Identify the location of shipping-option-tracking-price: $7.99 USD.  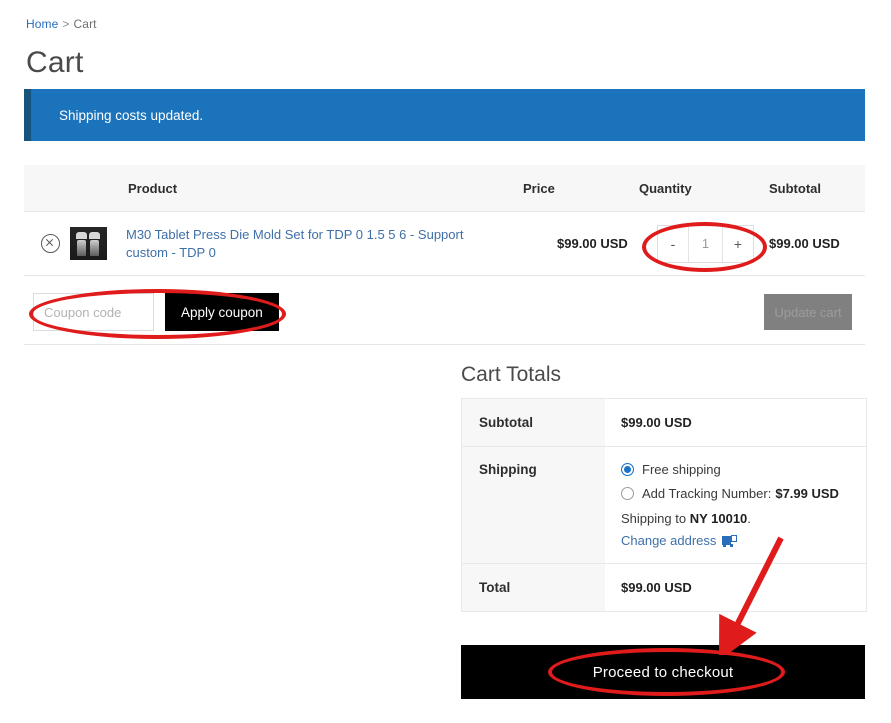
(807, 493).